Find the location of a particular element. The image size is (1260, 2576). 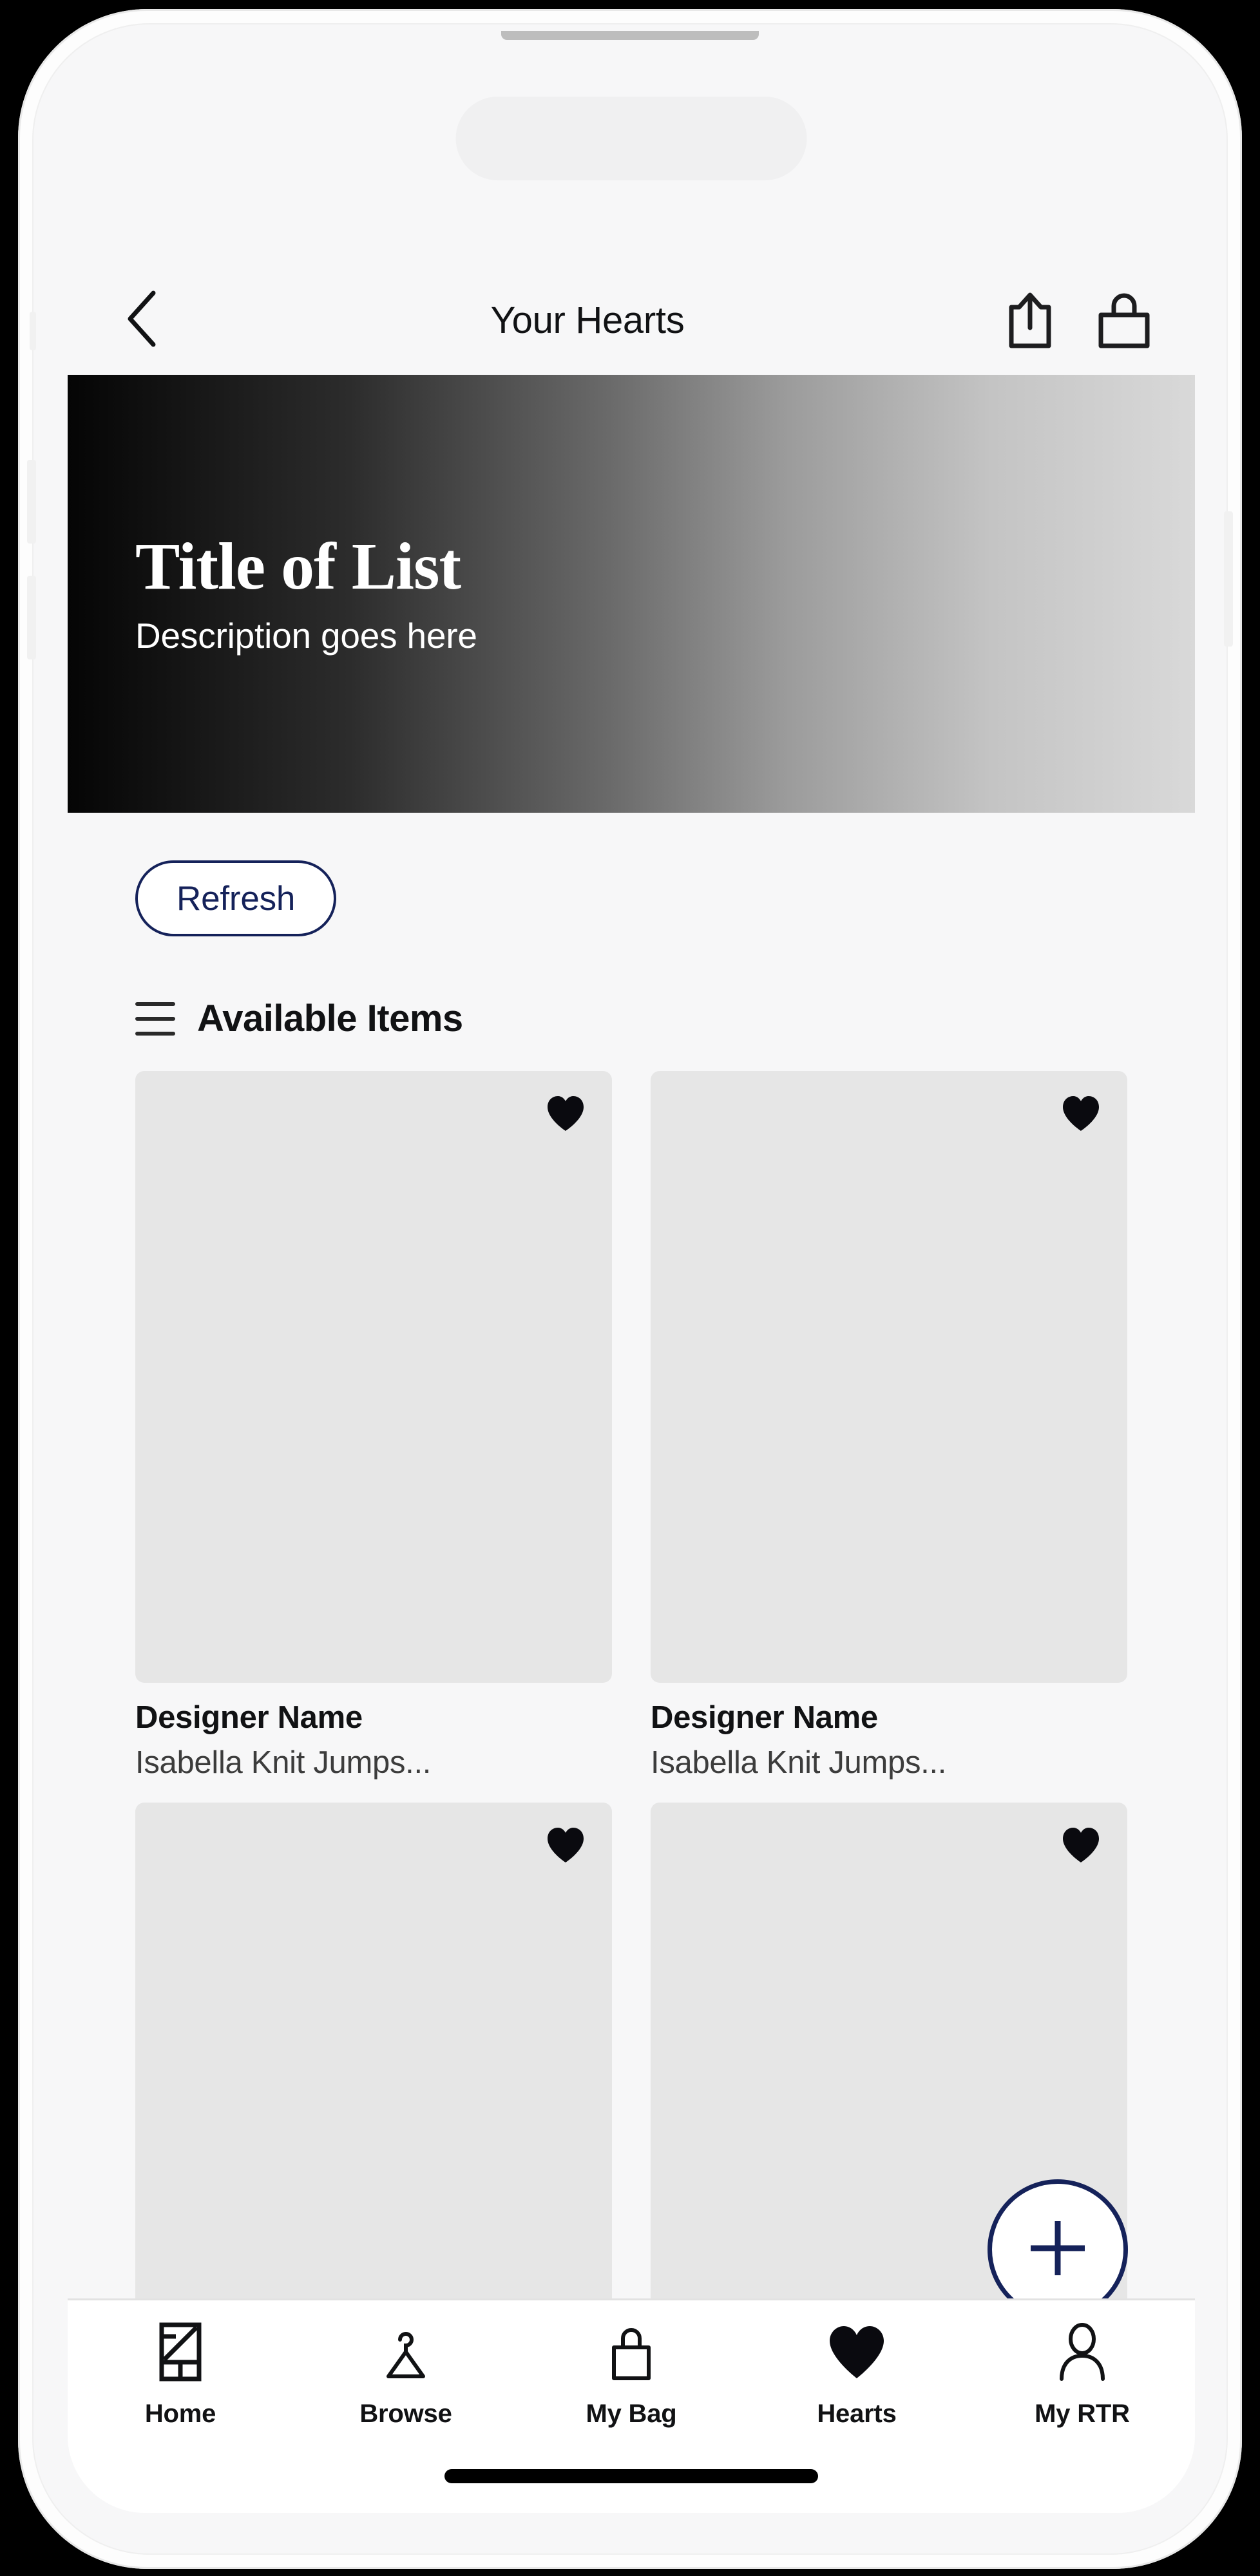

refresh-row: Refresh is located at coordinates (631, 875).